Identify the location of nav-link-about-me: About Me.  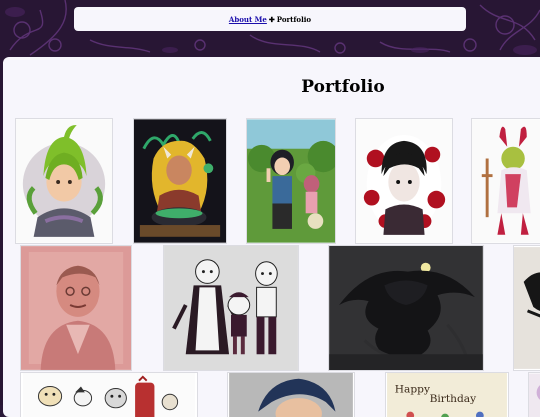
(248, 19).